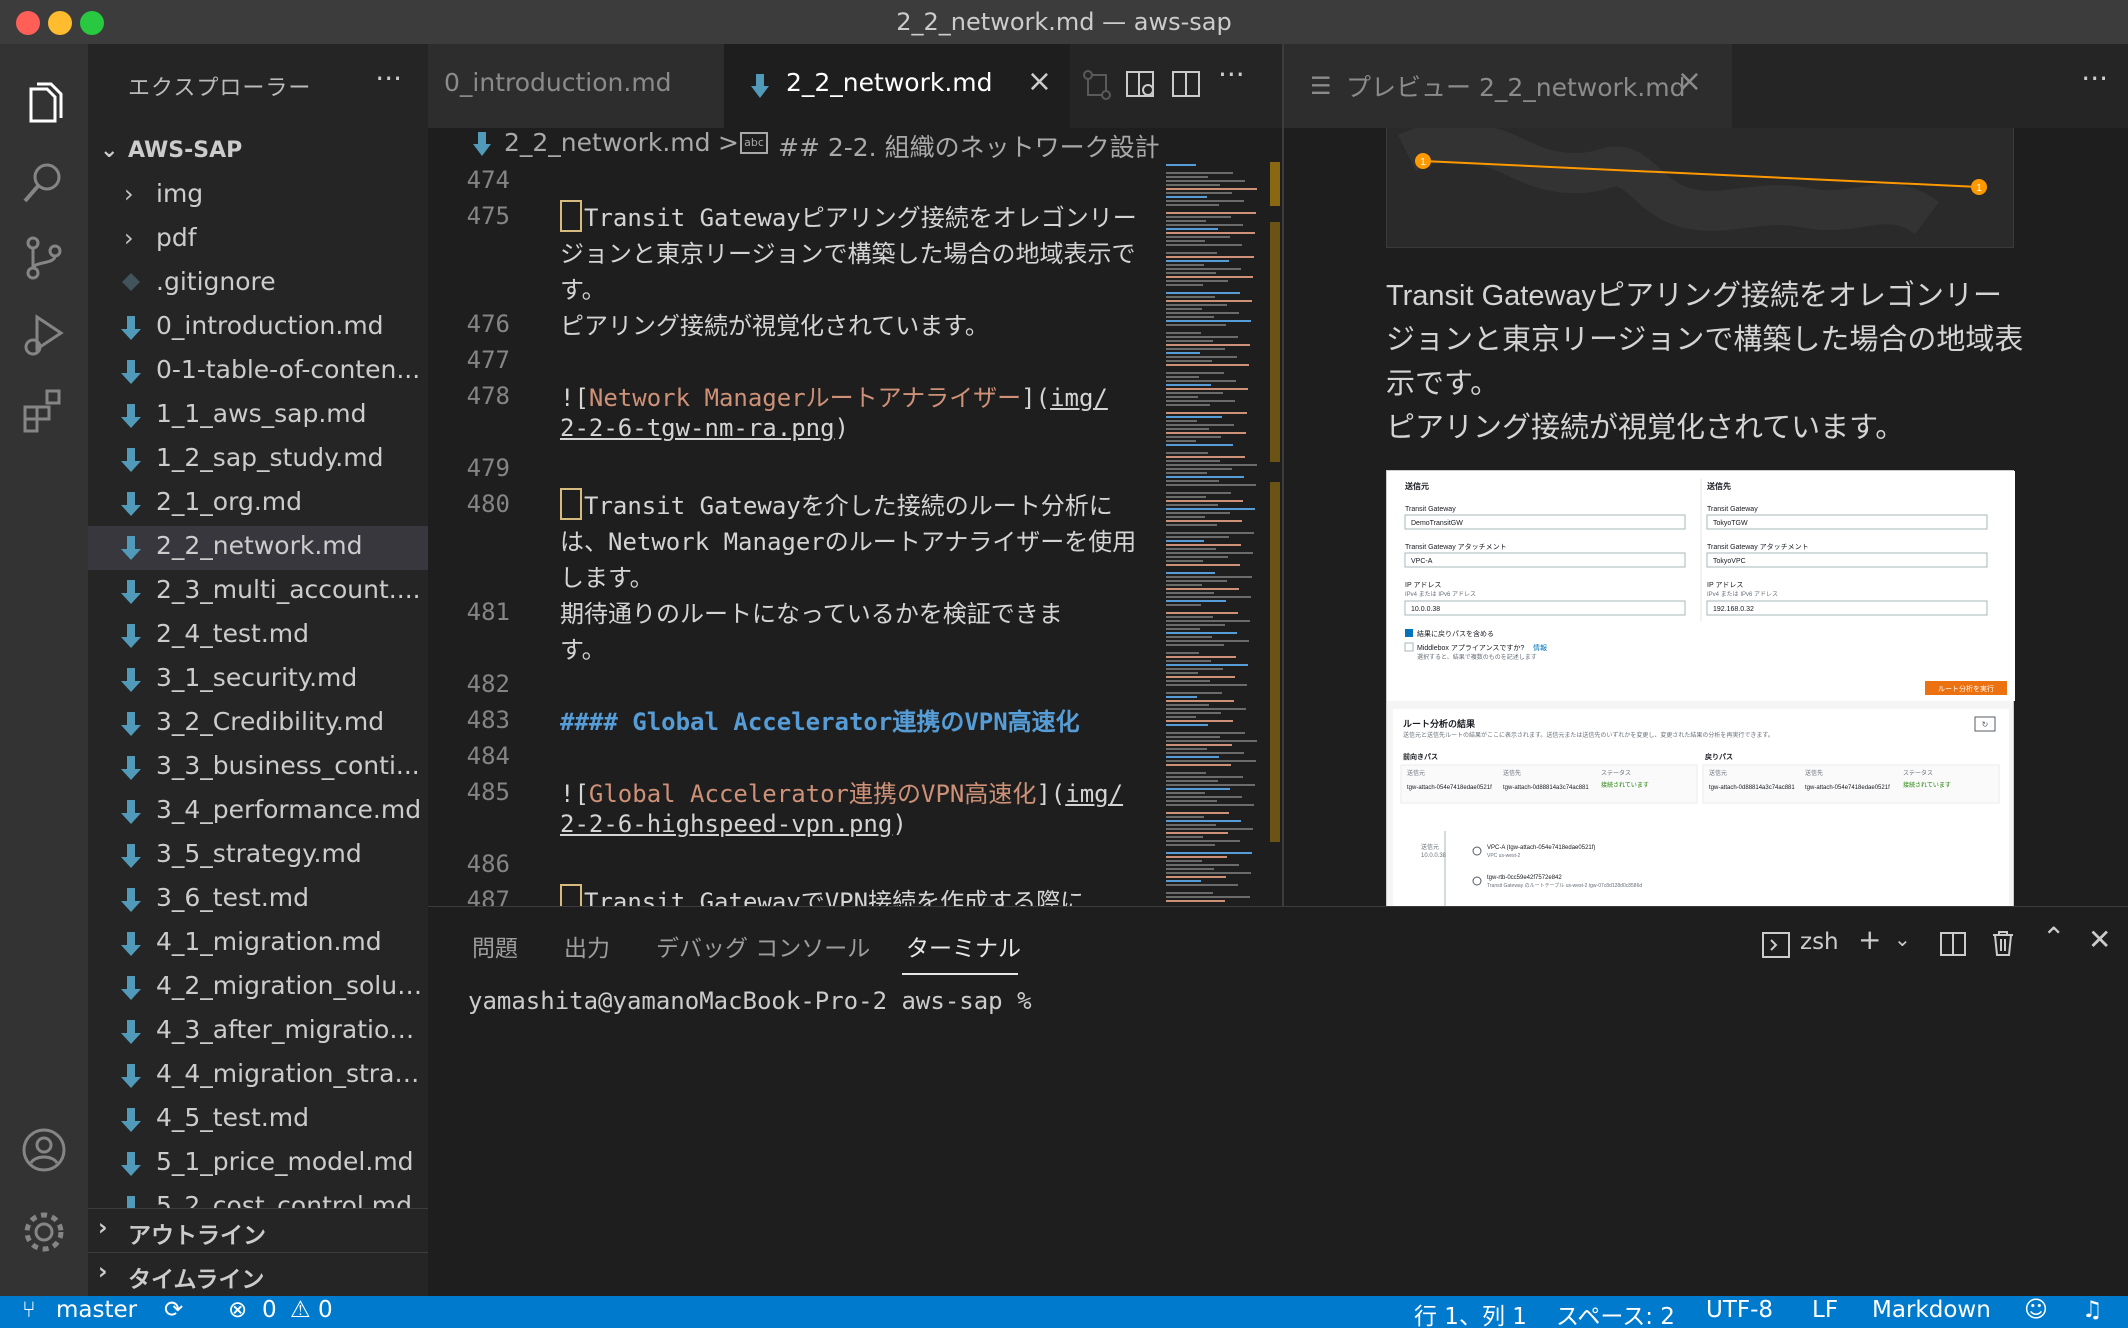  Describe the element at coordinates (258, 460) in the screenshot. I see `file-item: 1_2_sap_study.md` at that location.